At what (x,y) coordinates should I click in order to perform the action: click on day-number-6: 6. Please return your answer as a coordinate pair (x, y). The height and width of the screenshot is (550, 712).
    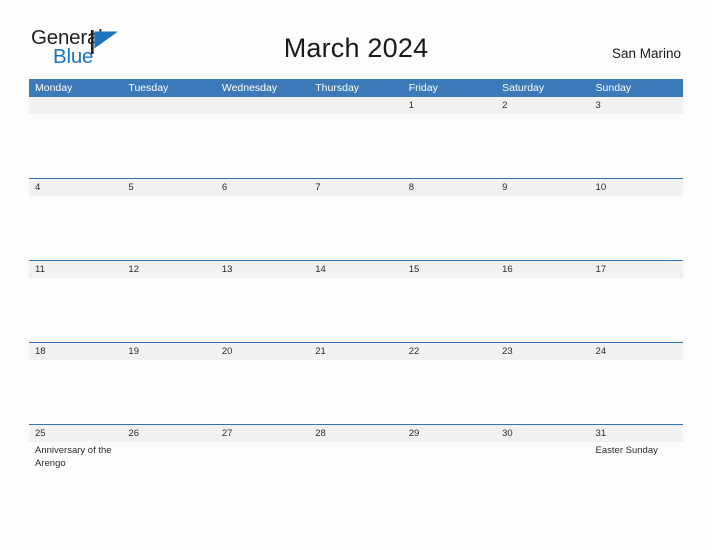
    Looking at the image, I should click on (262, 187).